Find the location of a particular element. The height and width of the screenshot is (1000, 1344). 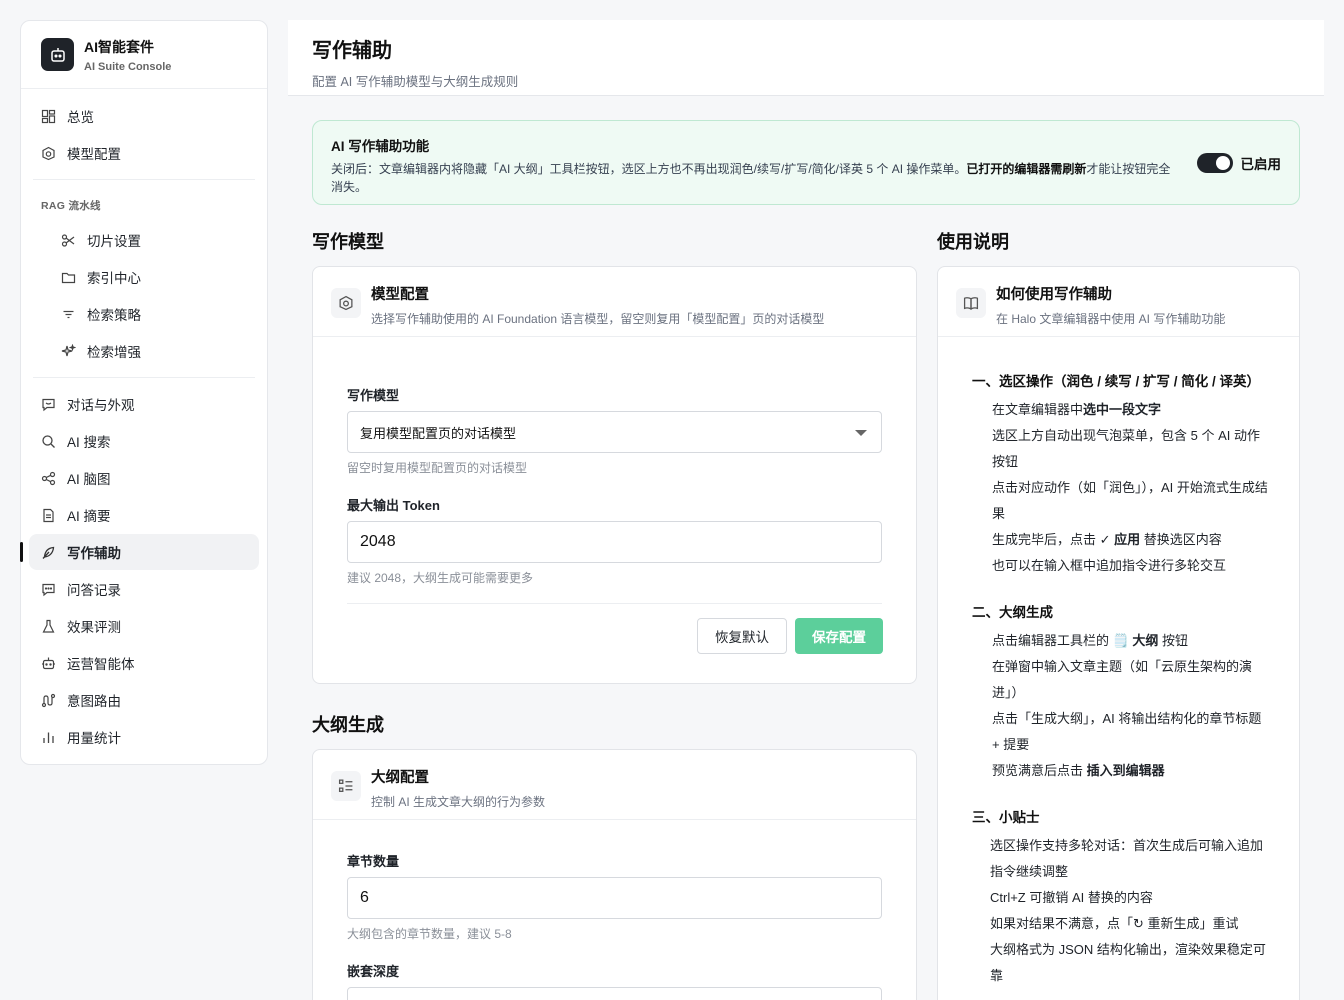

guide-text-bold: 选中一段文字 is located at coordinates (1122, 409).